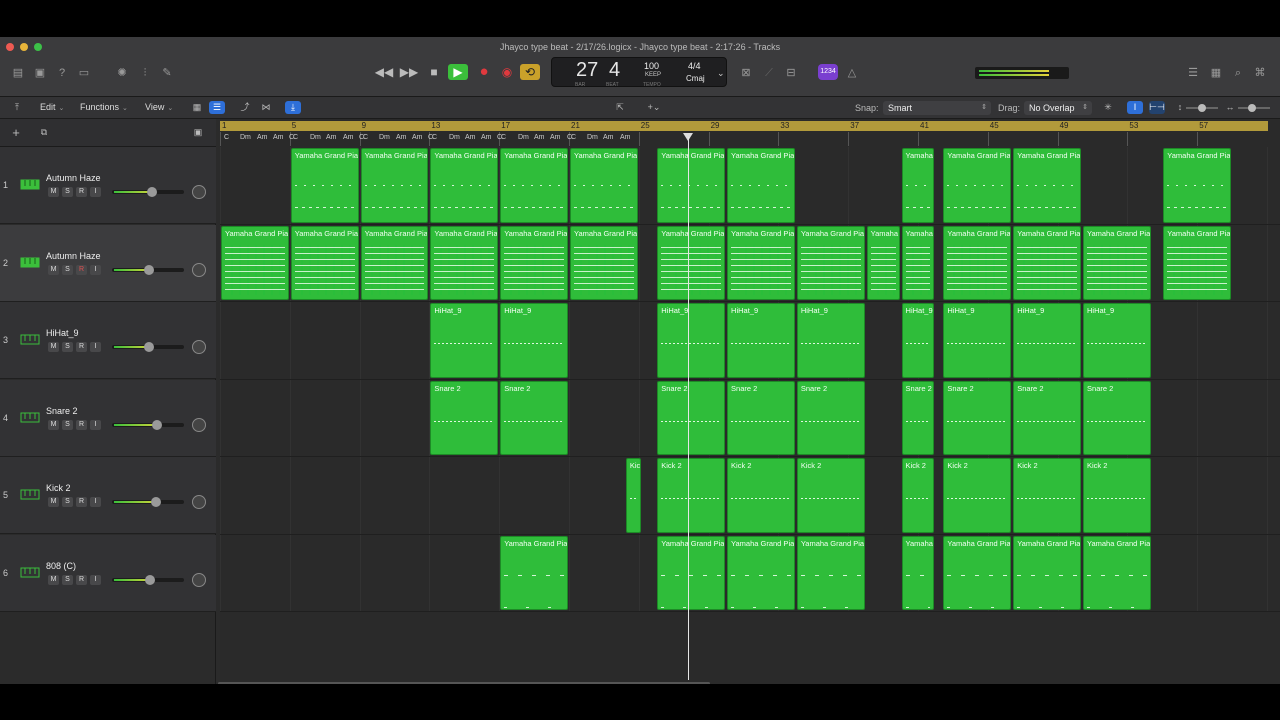 This screenshot has height=720, width=1280. What do you see at coordinates (1260, 73) in the screenshot?
I see `loops-icon: ⌘` at bounding box center [1260, 73].